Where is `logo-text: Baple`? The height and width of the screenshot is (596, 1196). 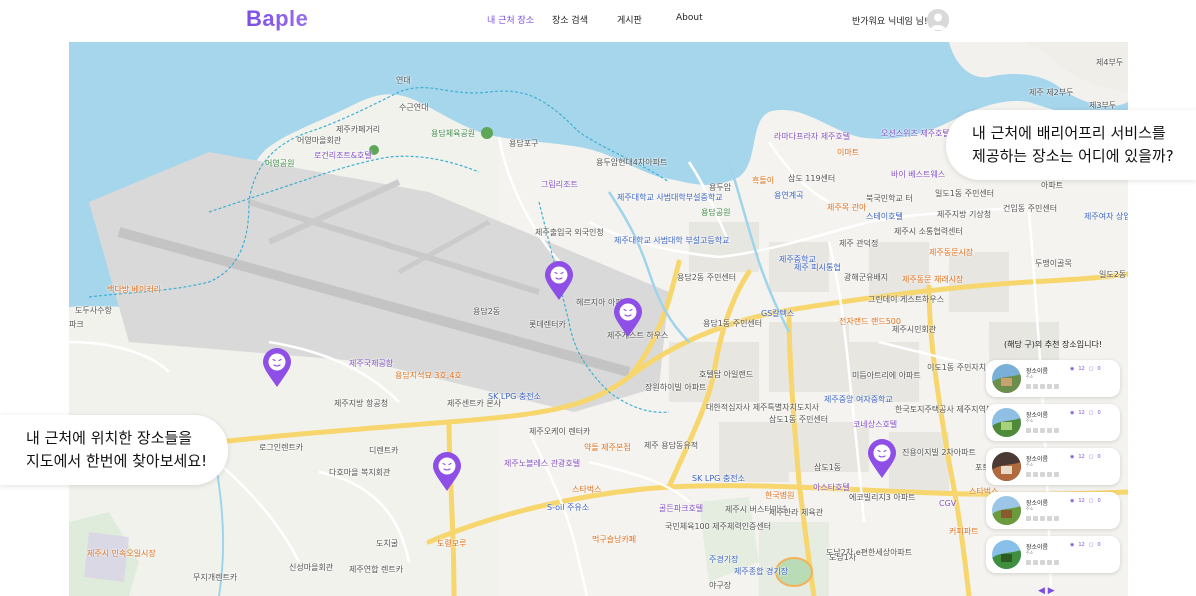 logo-text: Baple is located at coordinates (277, 18).